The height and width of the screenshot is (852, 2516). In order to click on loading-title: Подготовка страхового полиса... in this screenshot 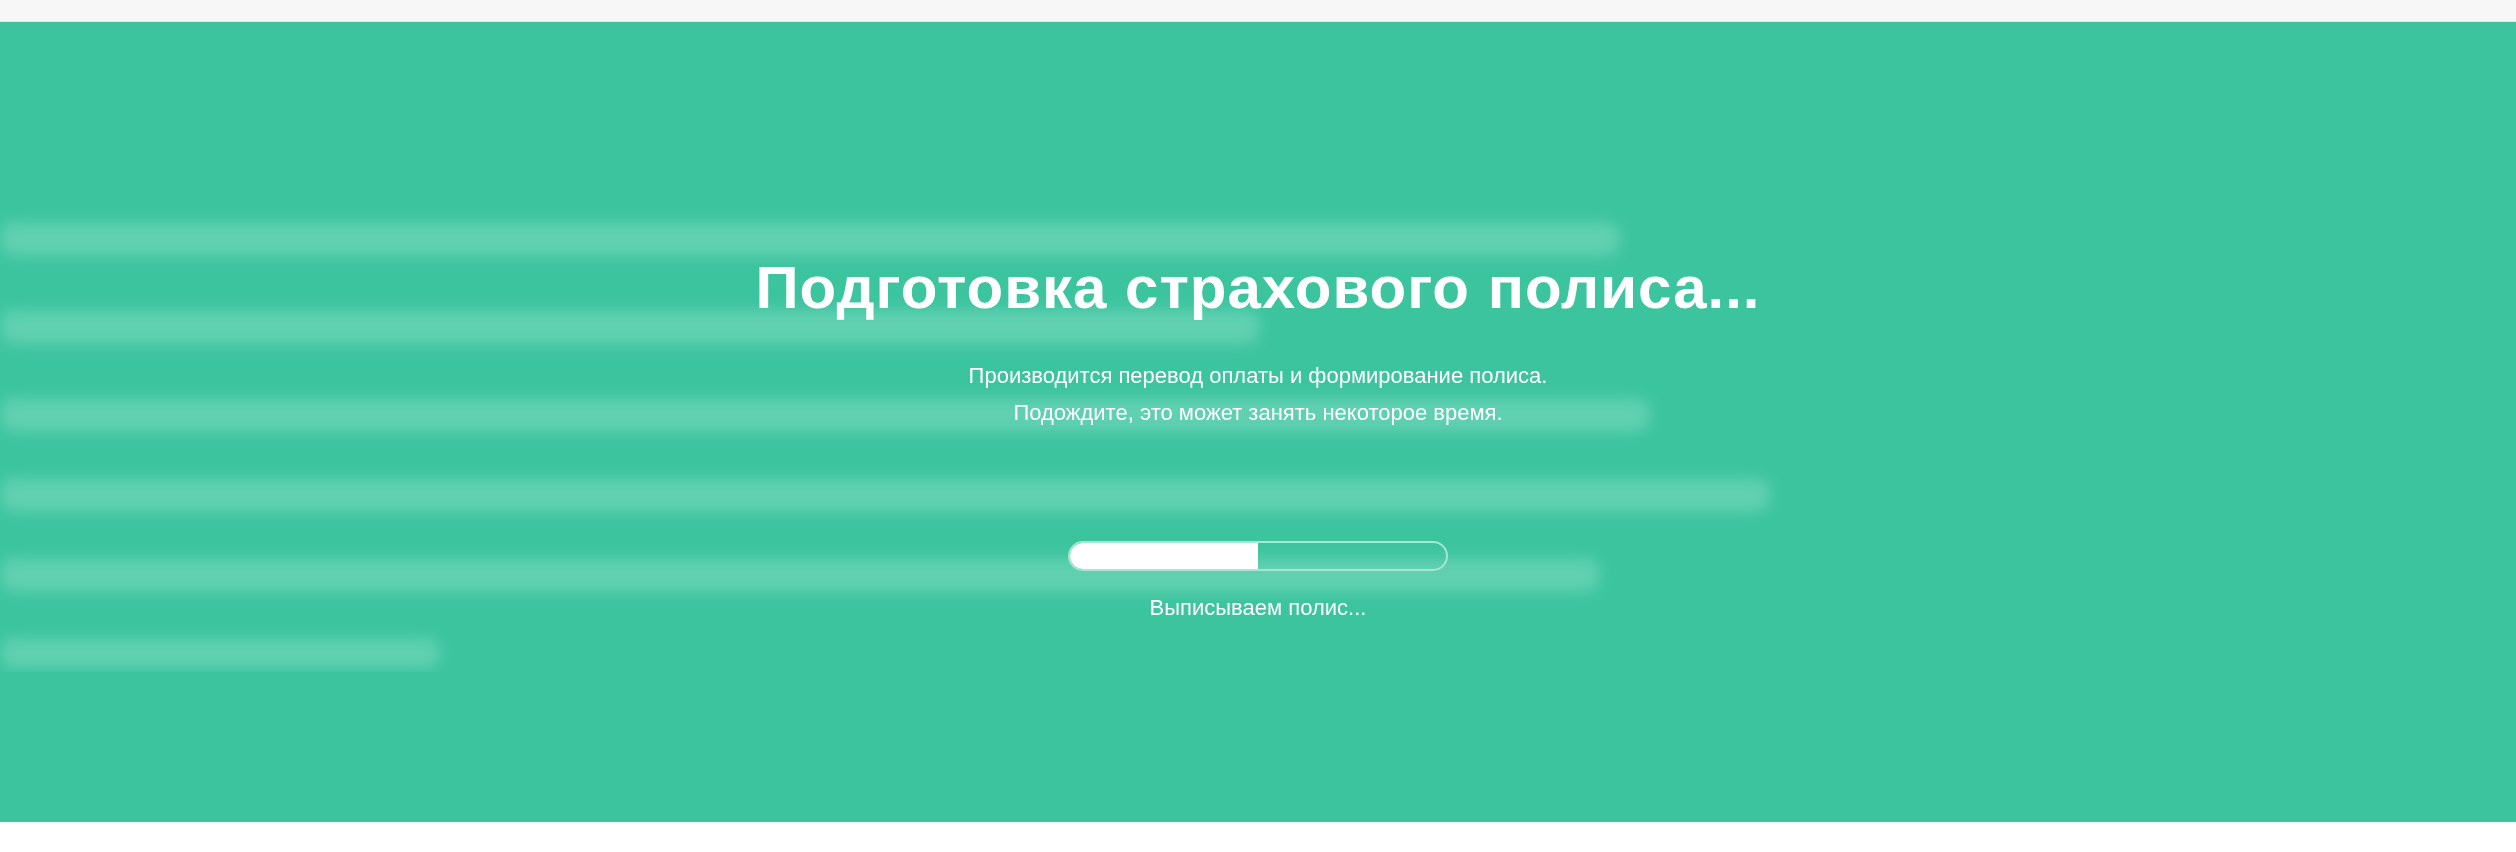, I will do `click(1258, 288)`.